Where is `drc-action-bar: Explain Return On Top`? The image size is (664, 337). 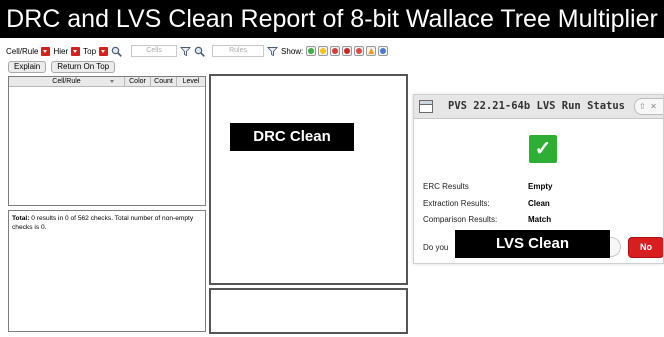
drc-action-bar: Explain Return On Top is located at coordinates (62, 67).